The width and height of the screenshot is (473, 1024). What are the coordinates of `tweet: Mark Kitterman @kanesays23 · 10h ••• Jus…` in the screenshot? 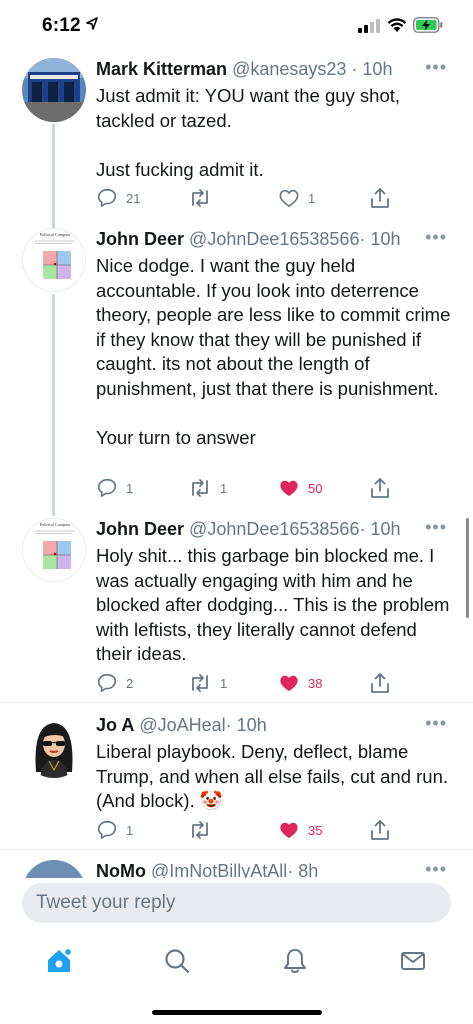 It's located at (236, 133).